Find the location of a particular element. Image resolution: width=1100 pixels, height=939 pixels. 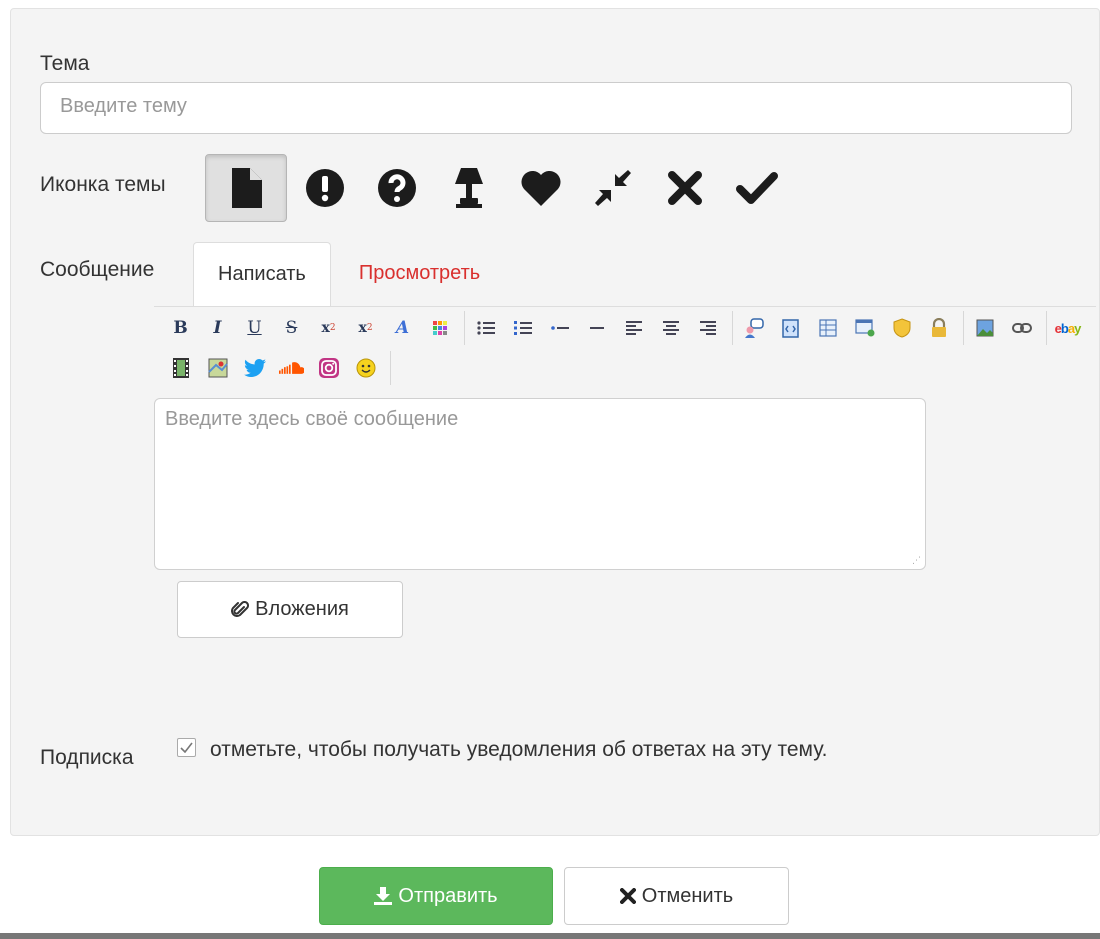

checkmark-icon is located at coordinates (186, 747).